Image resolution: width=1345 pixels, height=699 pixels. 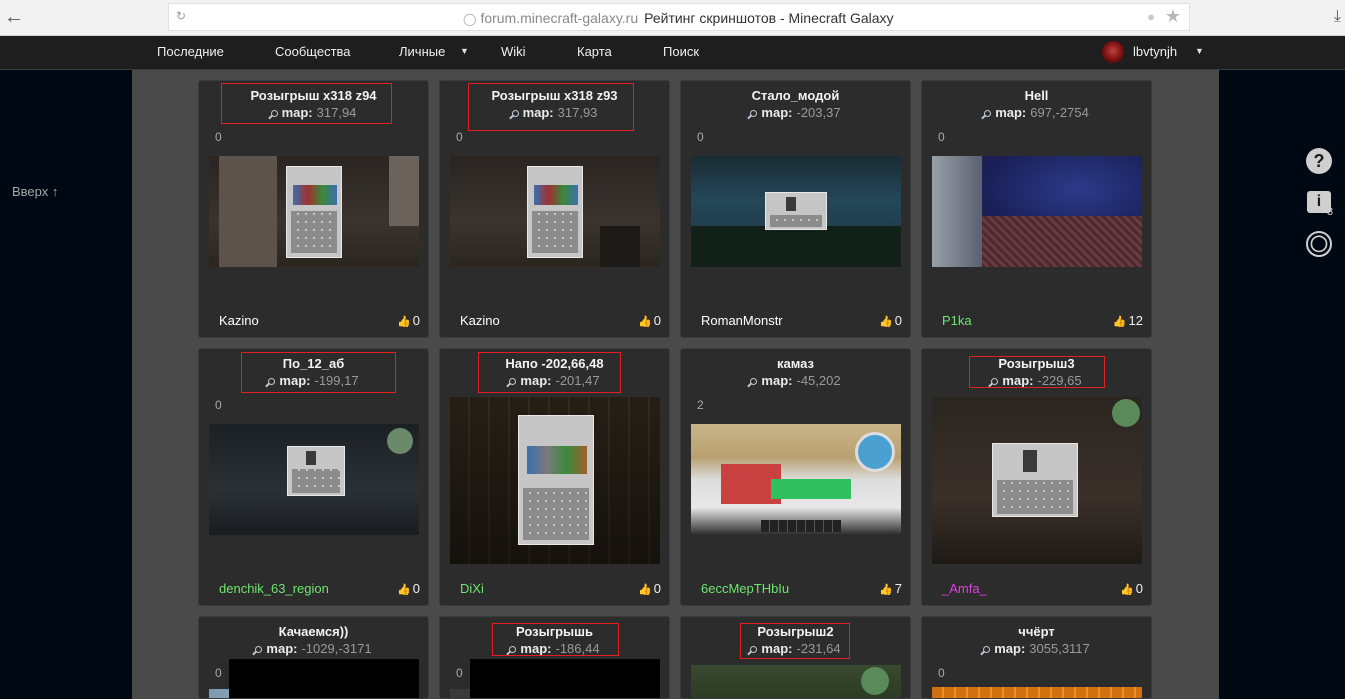 What do you see at coordinates (464, 51) in the screenshot?
I see `chevron-down-icon: ▼` at bounding box center [464, 51].